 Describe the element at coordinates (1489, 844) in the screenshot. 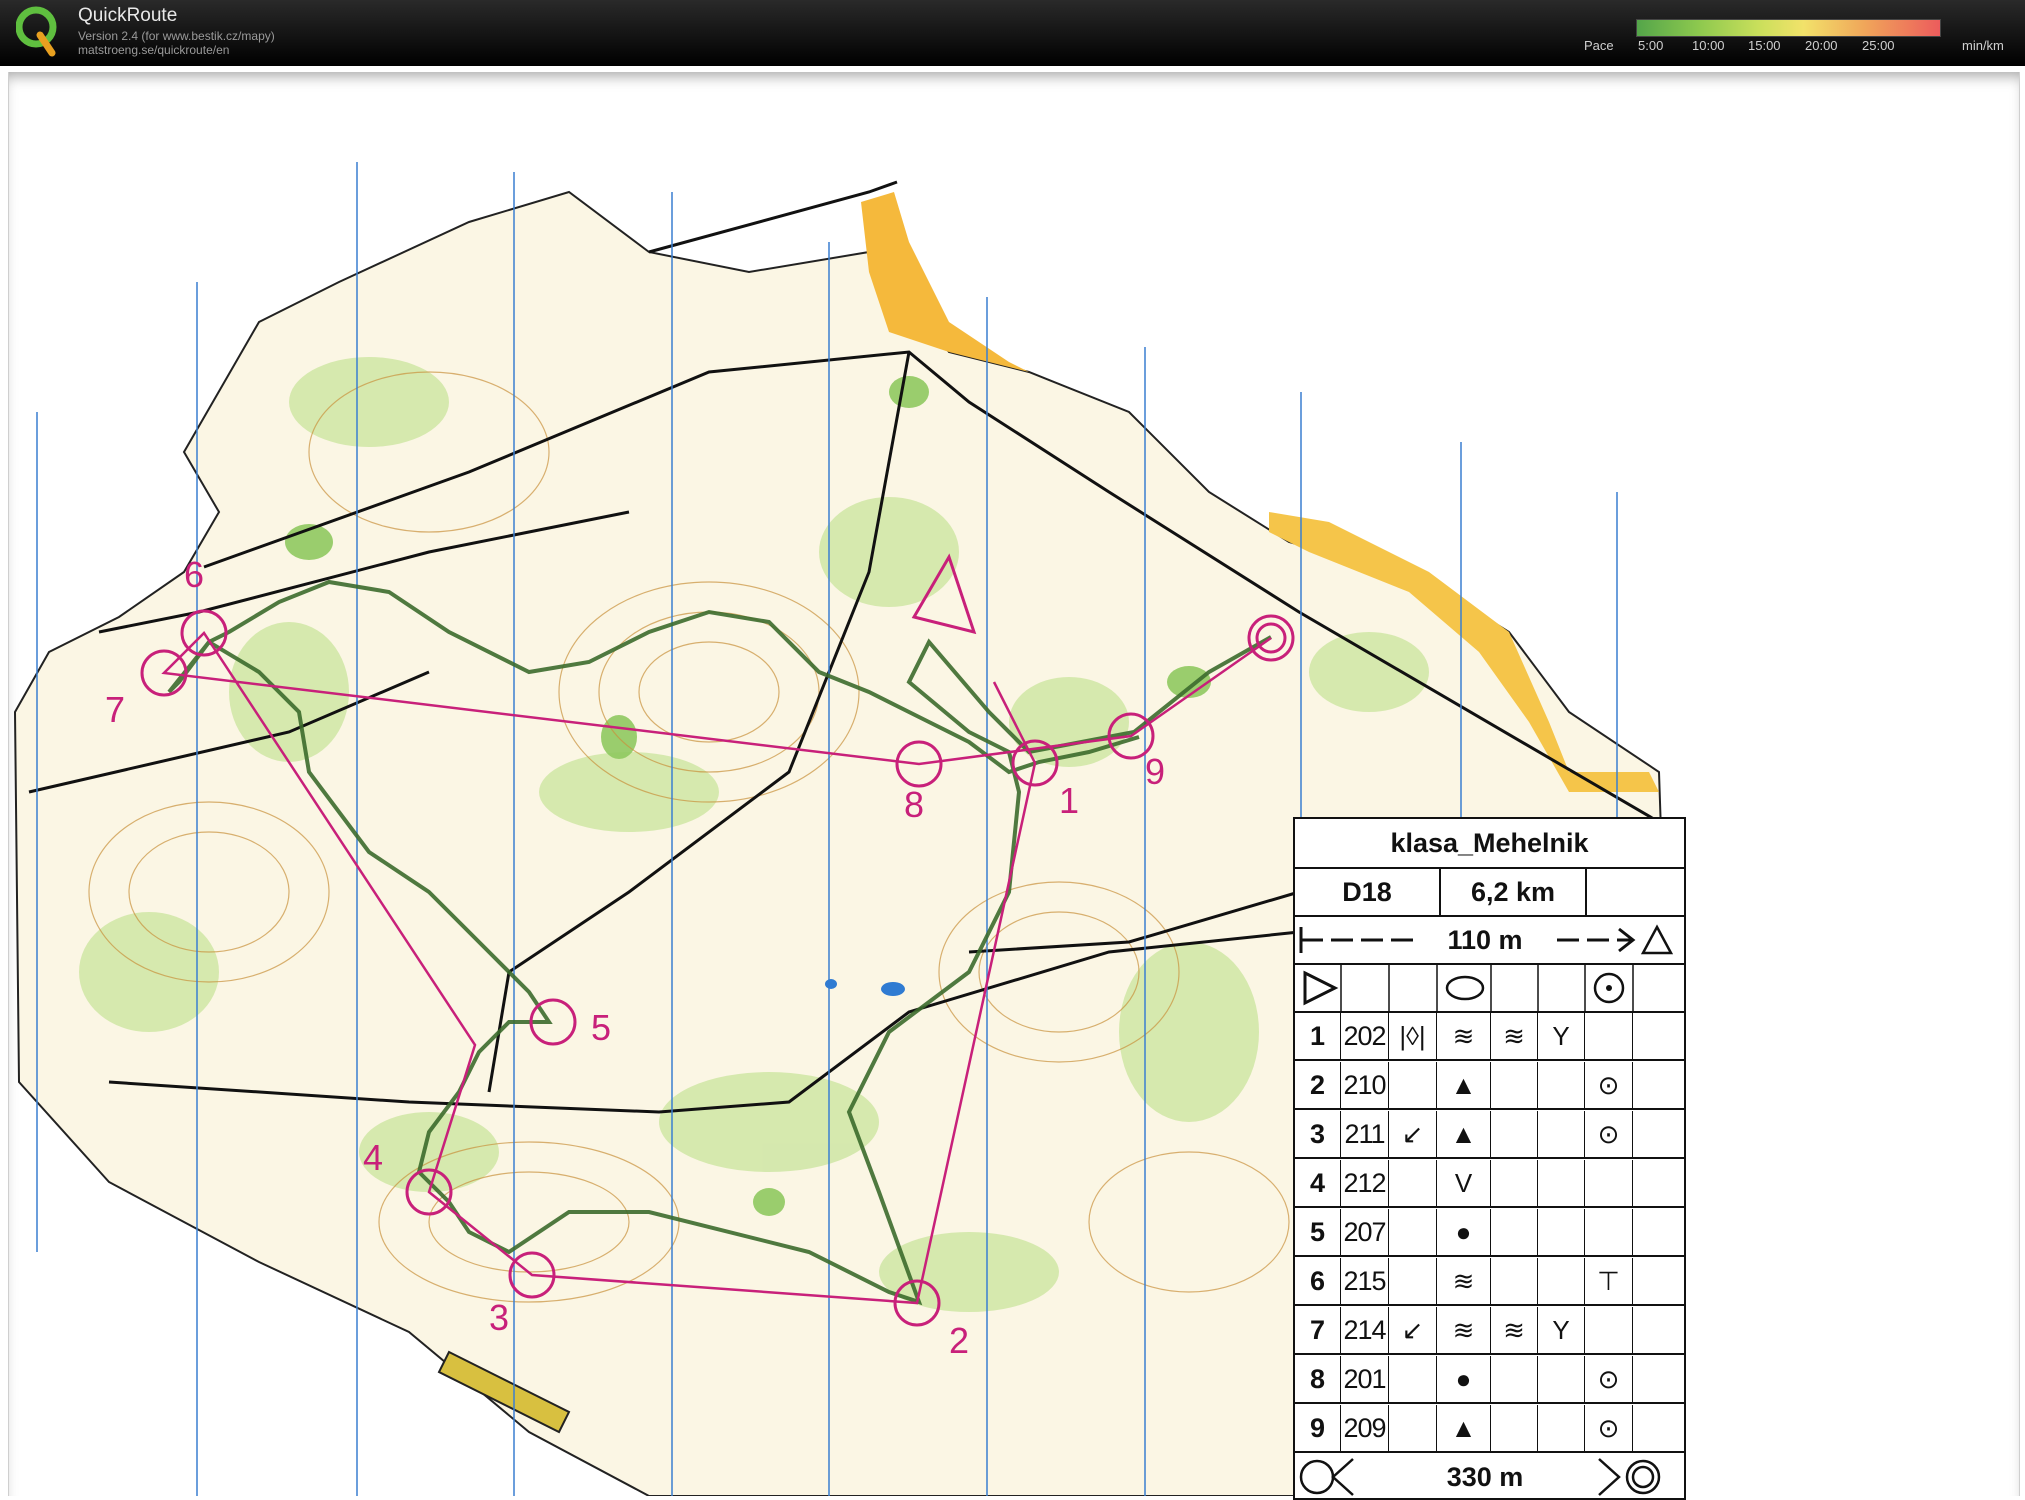

I see `event-title: klasa_Mehelnik` at that location.